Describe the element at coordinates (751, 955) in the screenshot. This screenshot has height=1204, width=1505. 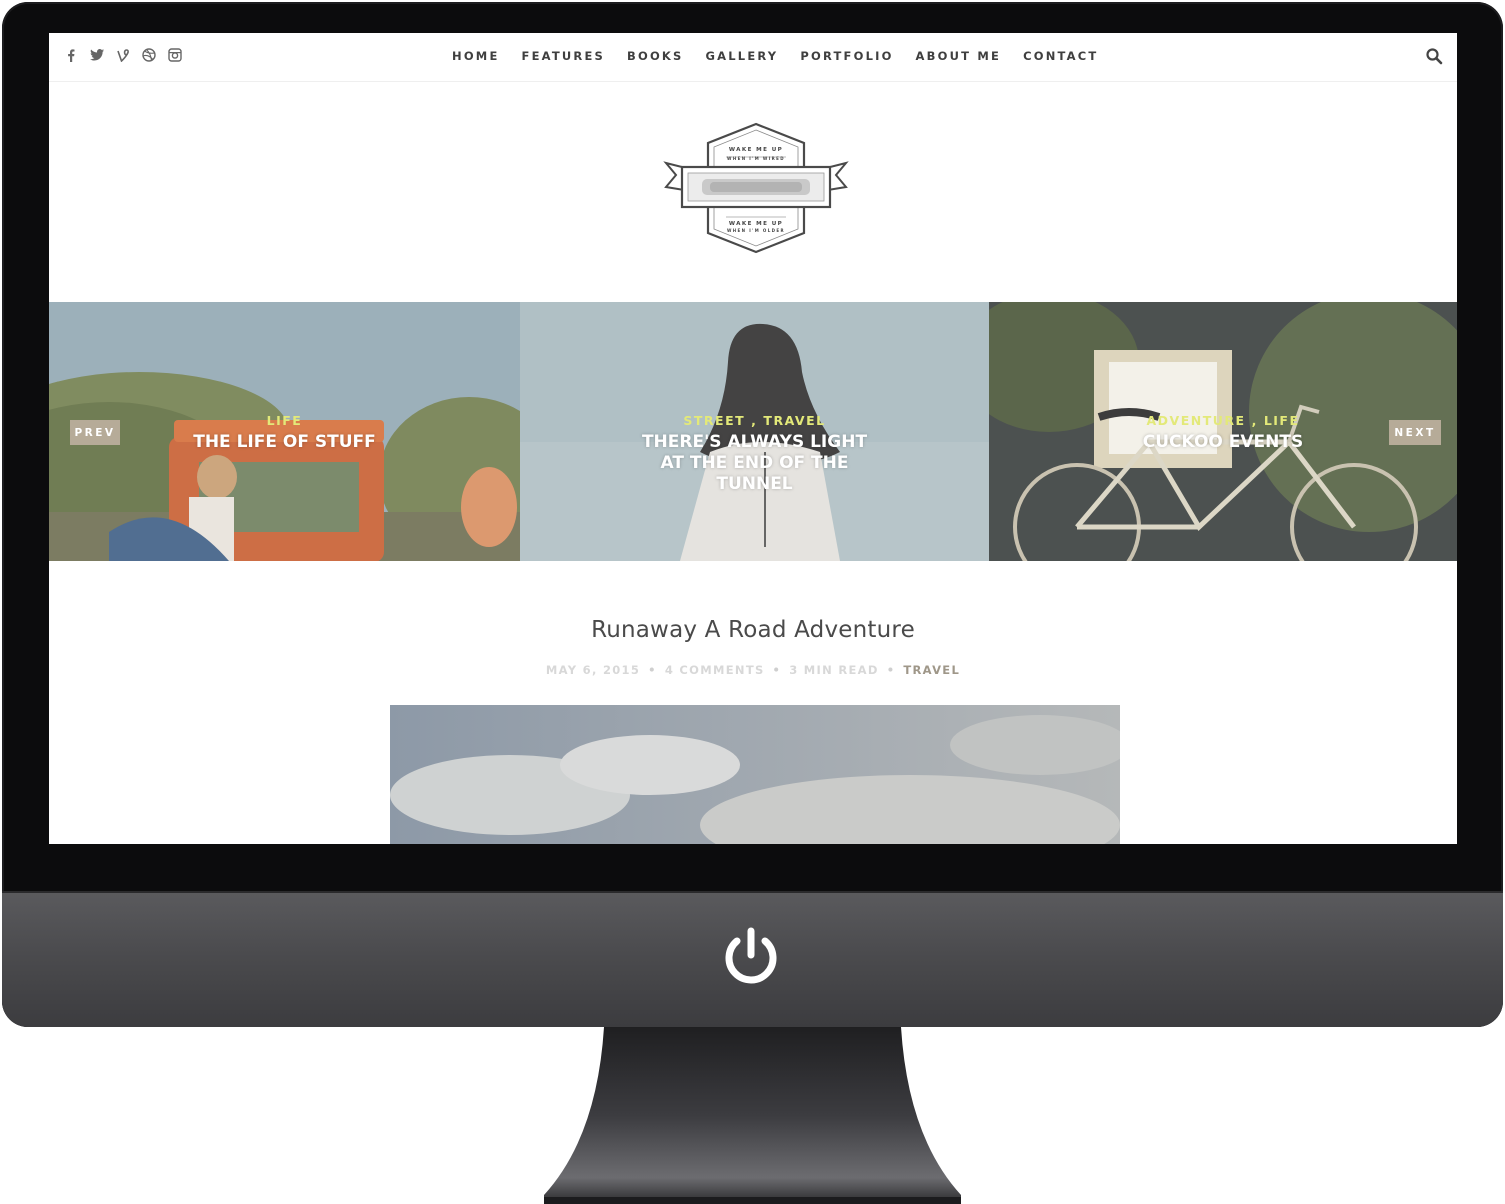
I see `power-icon` at that location.